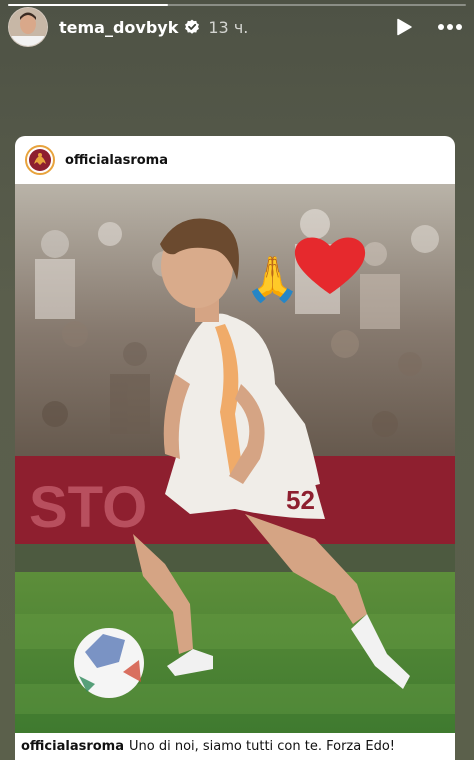 Image resolution: width=474 pixels, height=760 pixels. What do you see at coordinates (272, 279) in the screenshot?
I see `praying-hands-emoji: 🙏` at bounding box center [272, 279].